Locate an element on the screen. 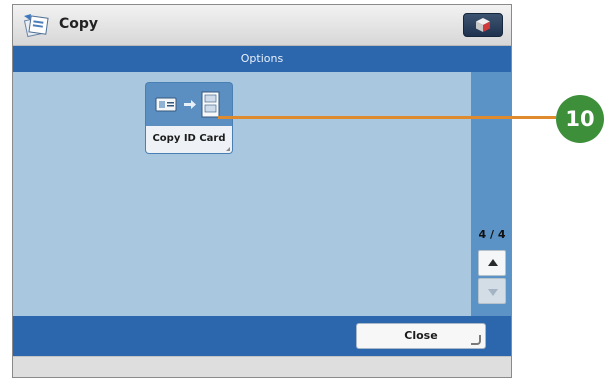 This screenshot has width=611, height=381. status-monitor-icon is located at coordinates (483, 25).